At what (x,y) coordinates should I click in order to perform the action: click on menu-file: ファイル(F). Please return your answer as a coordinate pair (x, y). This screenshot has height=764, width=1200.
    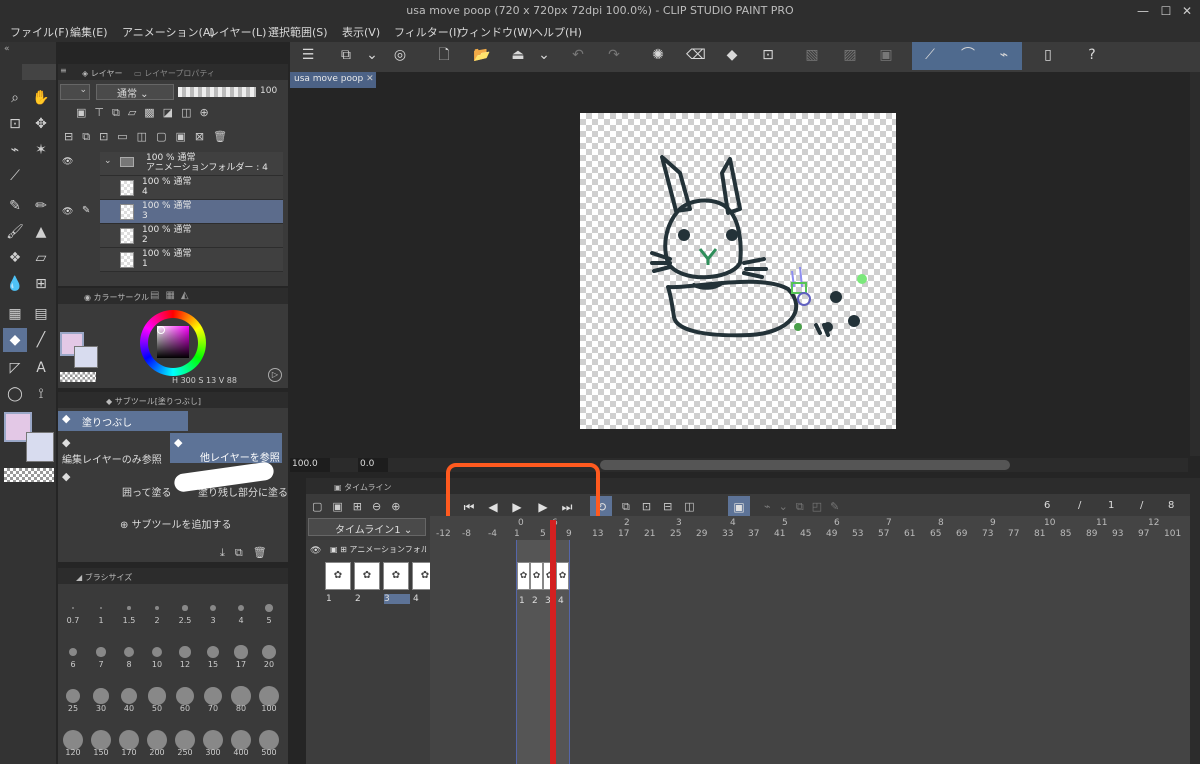
    Looking at the image, I should click on (39, 32).